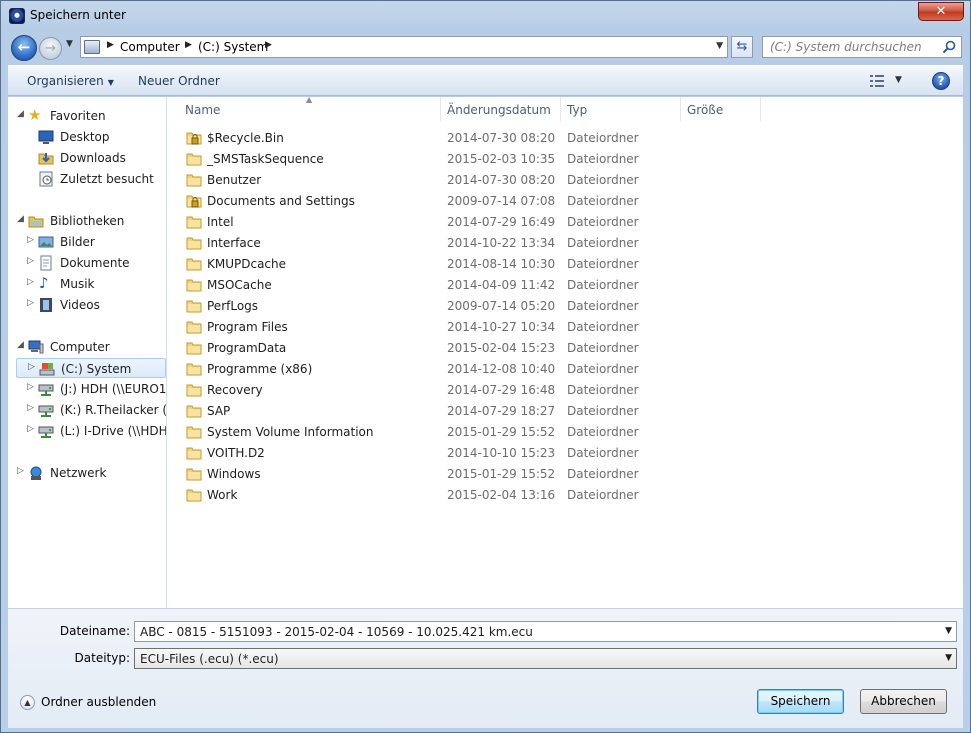  I want to click on help-icon: ?, so click(941, 81).